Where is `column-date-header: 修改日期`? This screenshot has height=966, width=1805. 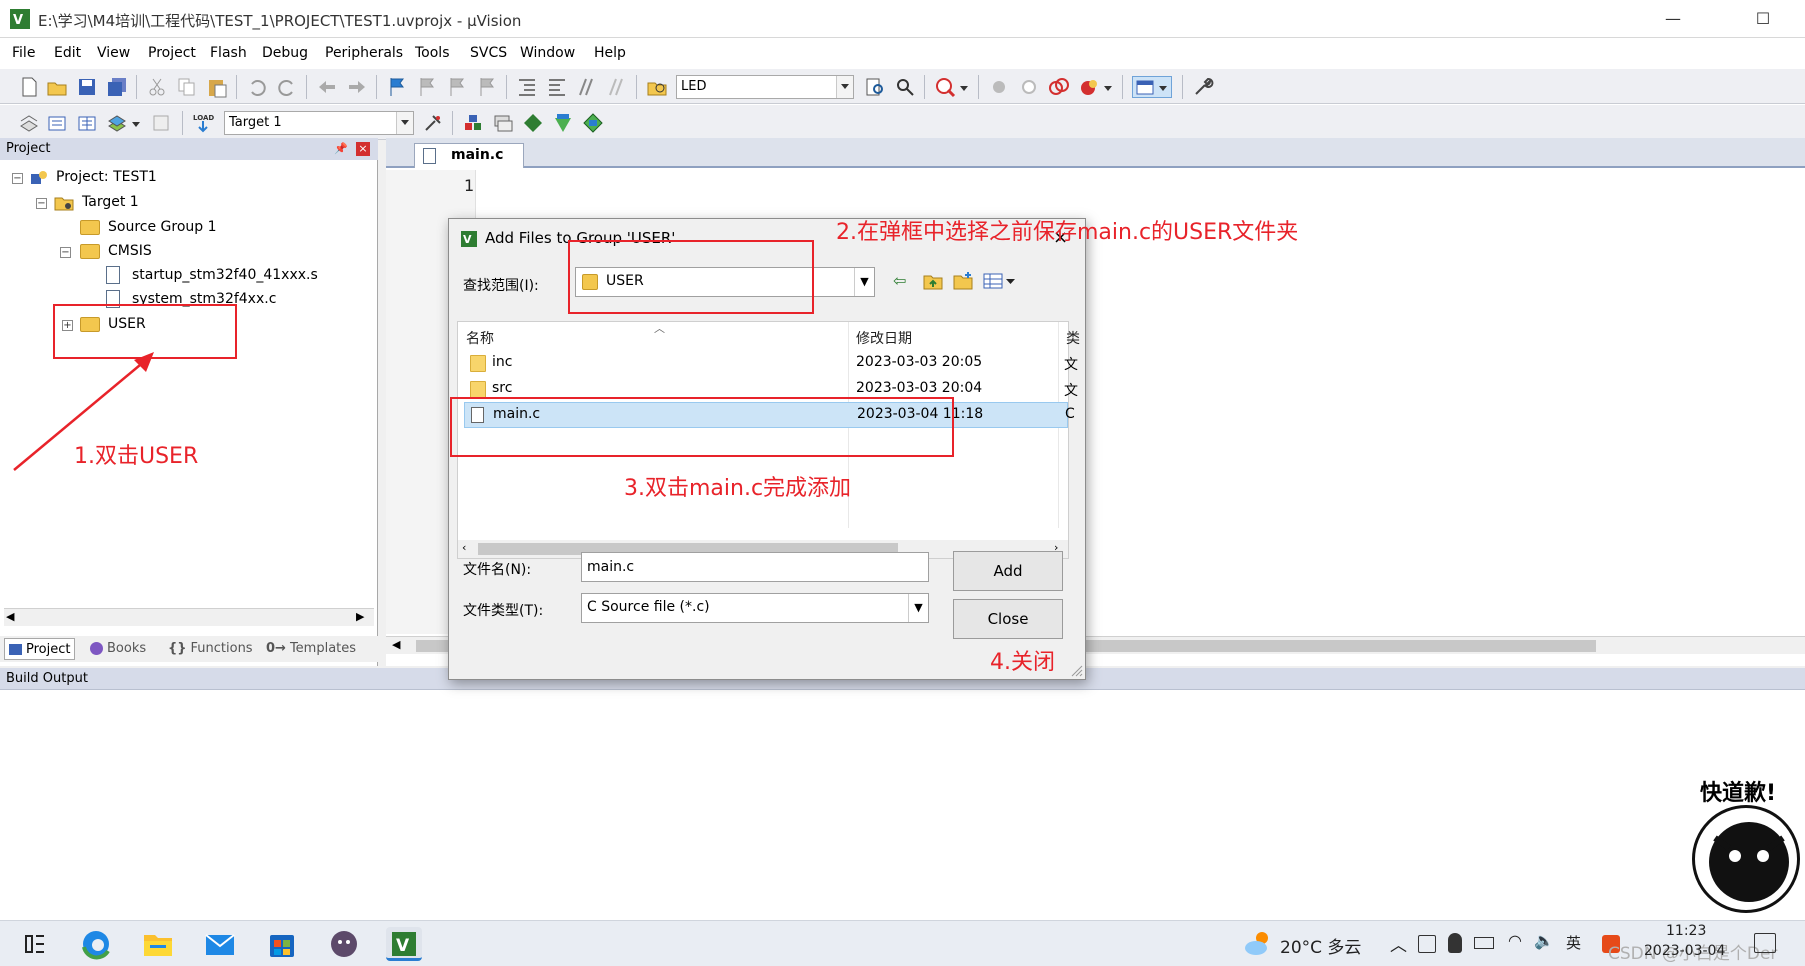
column-date-header: 修改日期 is located at coordinates (953, 336).